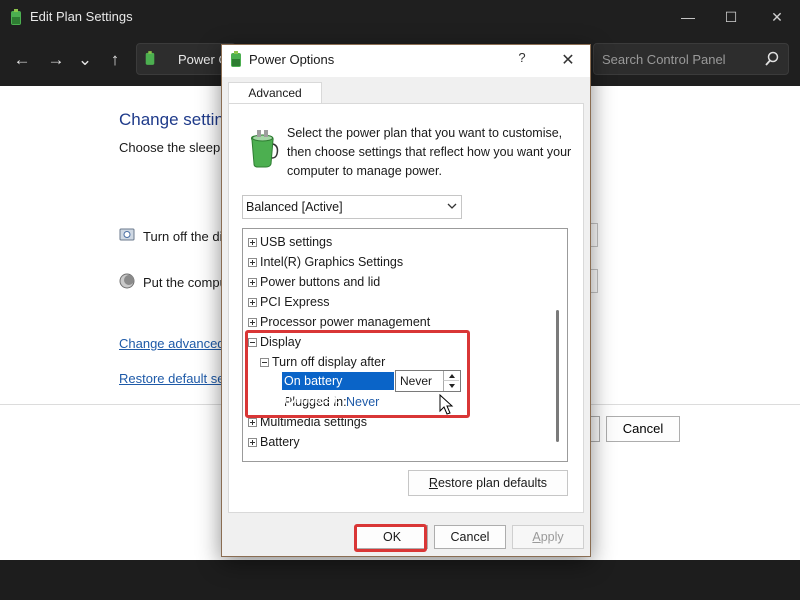  I want to click on recent-locations-button: ⌄, so click(85, 60).